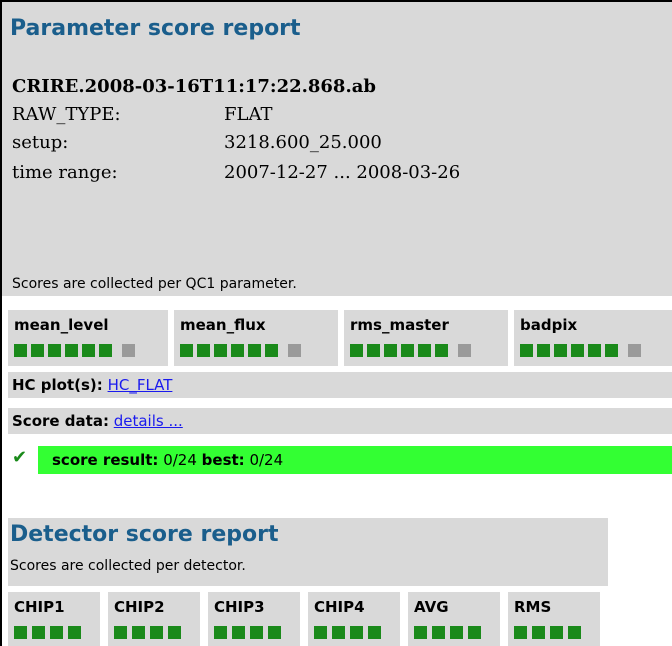 The image size is (672, 646). I want to click on field-key: RAW_TYPE:, so click(66, 114).